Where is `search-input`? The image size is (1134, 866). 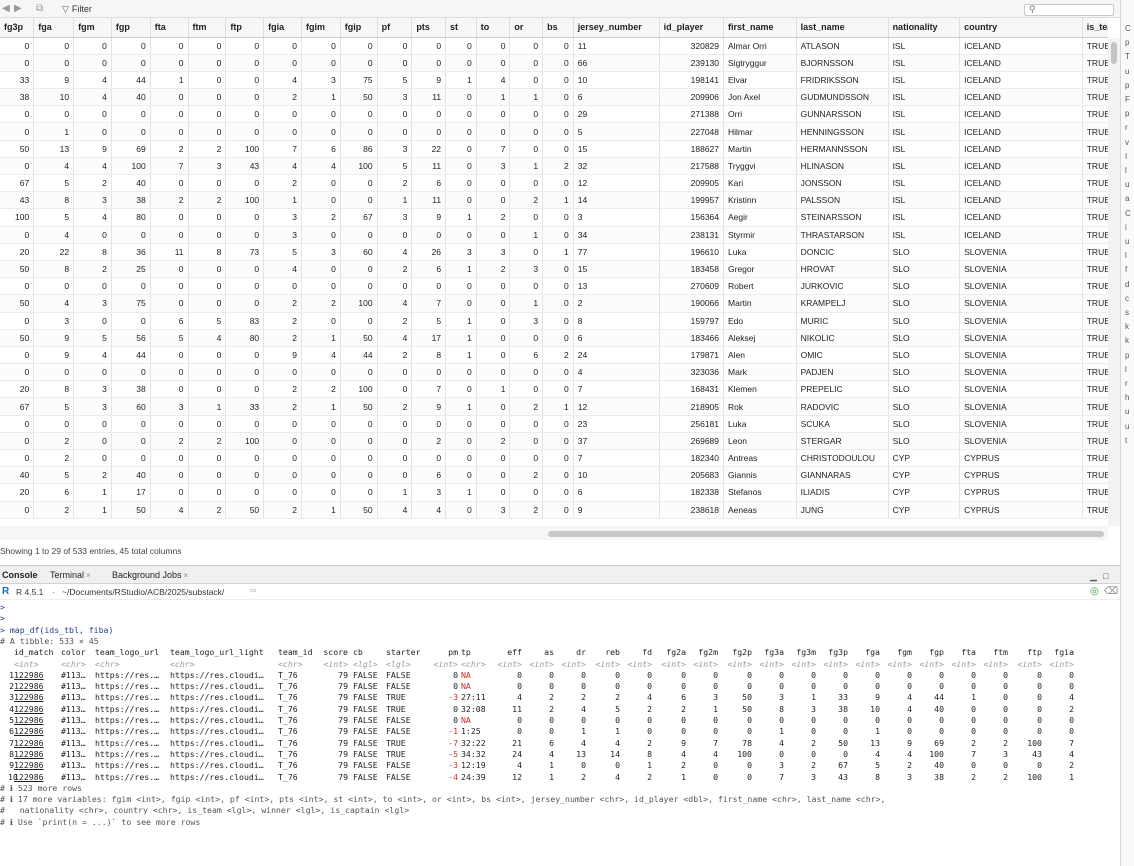
search-input is located at coordinates (1075, 10).